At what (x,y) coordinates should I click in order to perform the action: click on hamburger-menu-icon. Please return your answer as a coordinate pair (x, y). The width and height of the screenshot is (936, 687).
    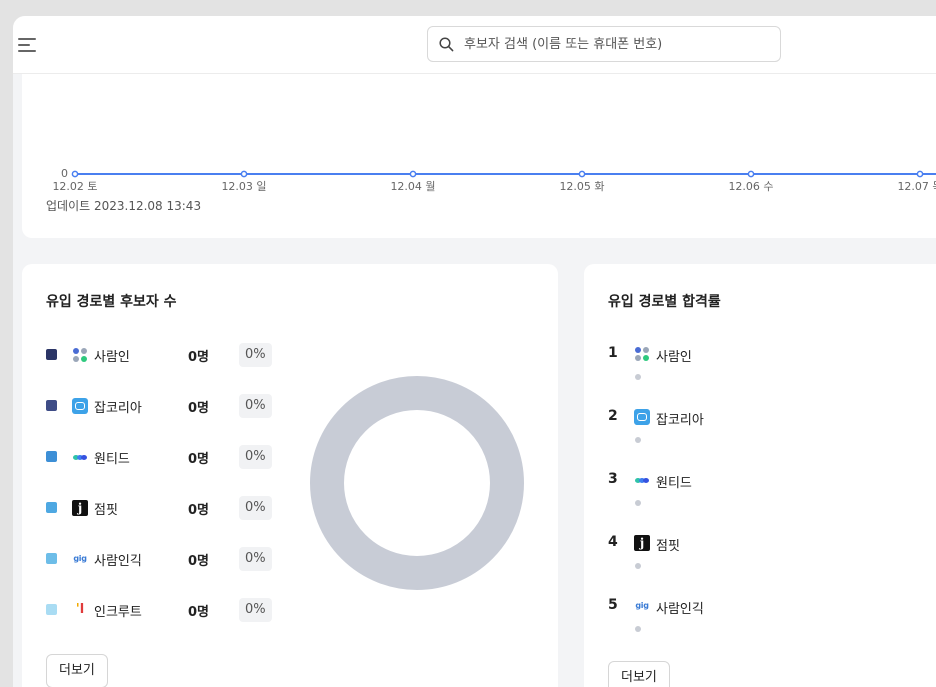
    Looking at the image, I should click on (28, 45).